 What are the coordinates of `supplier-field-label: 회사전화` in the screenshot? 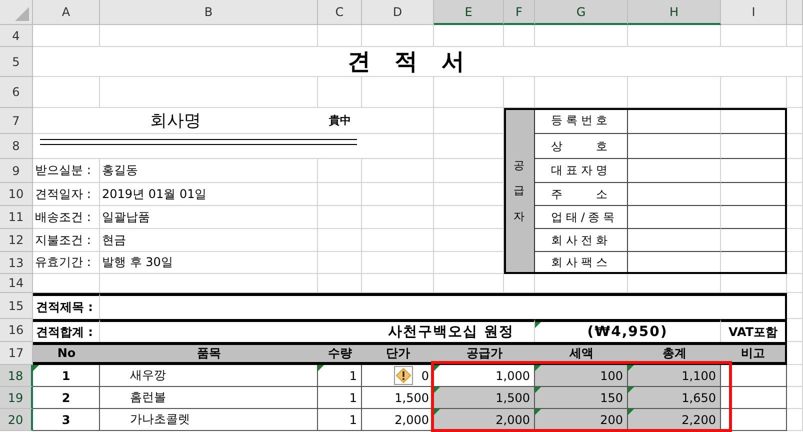 It's located at (581, 240).